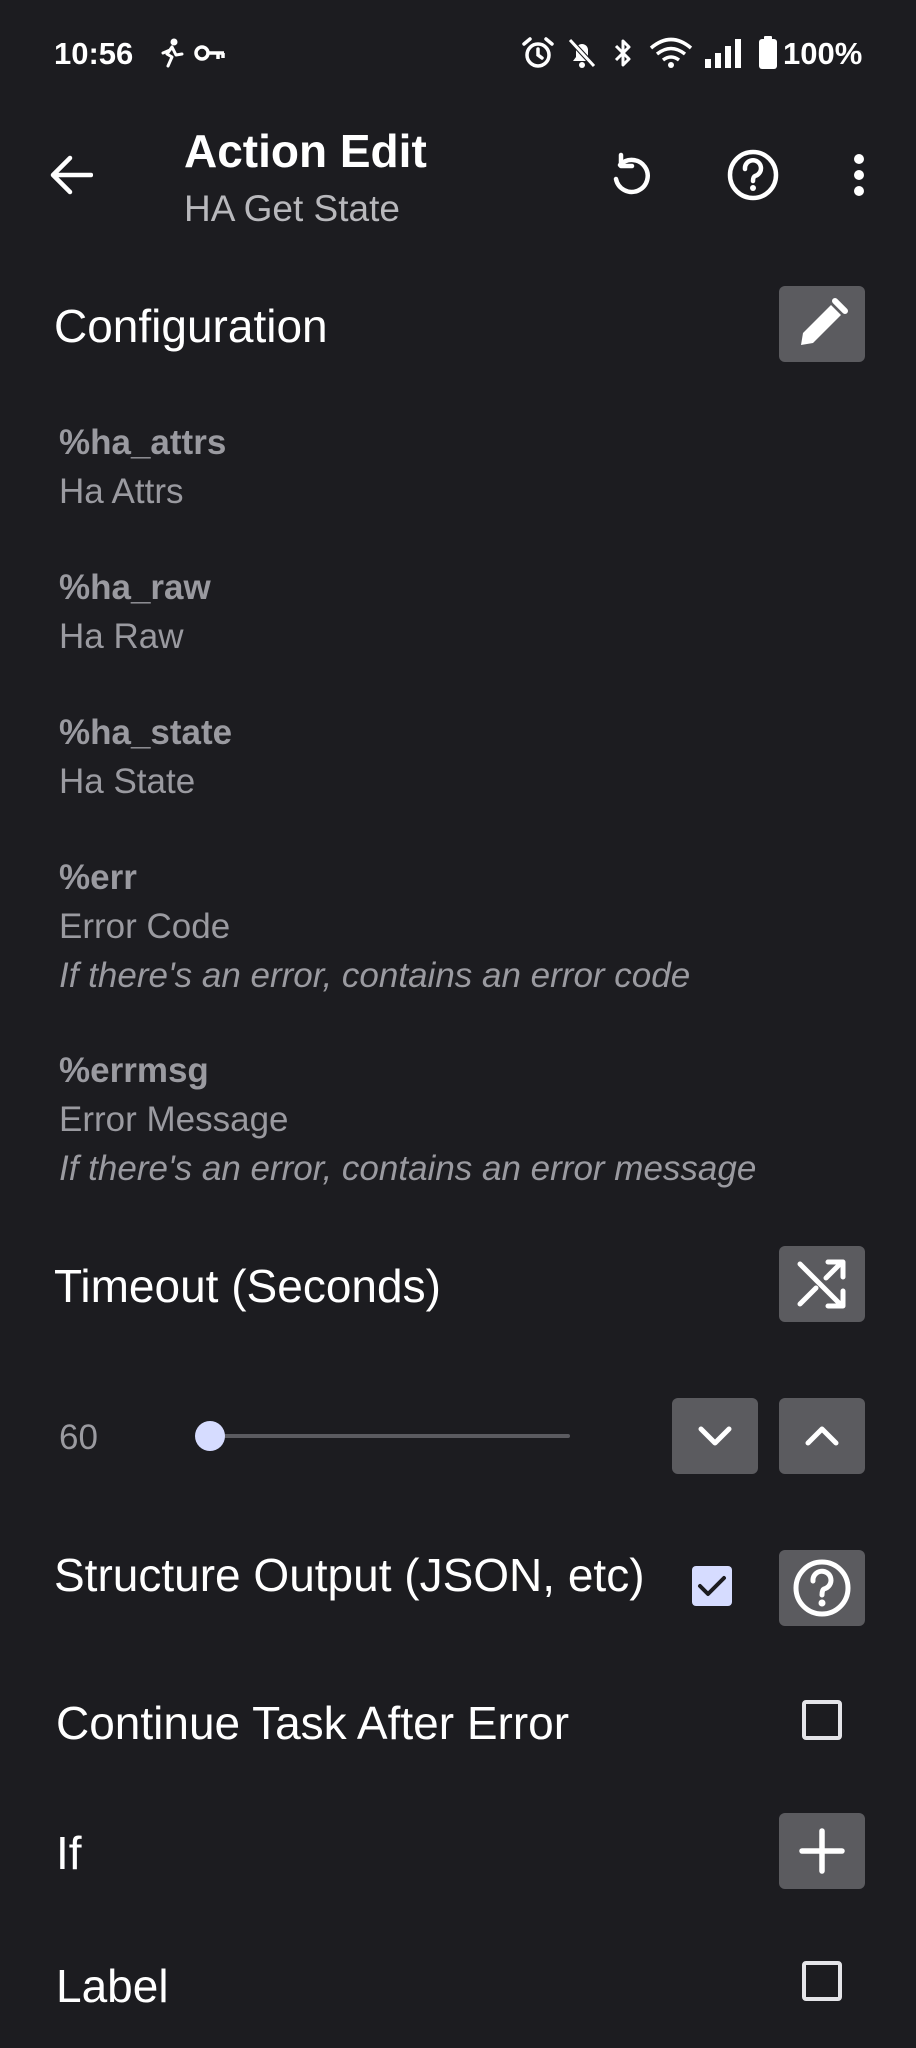 This screenshot has width=916, height=2048. What do you see at coordinates (822, 1981) in the screenshot?
I see `label-checkbox` at bounding box center [822, 1981].